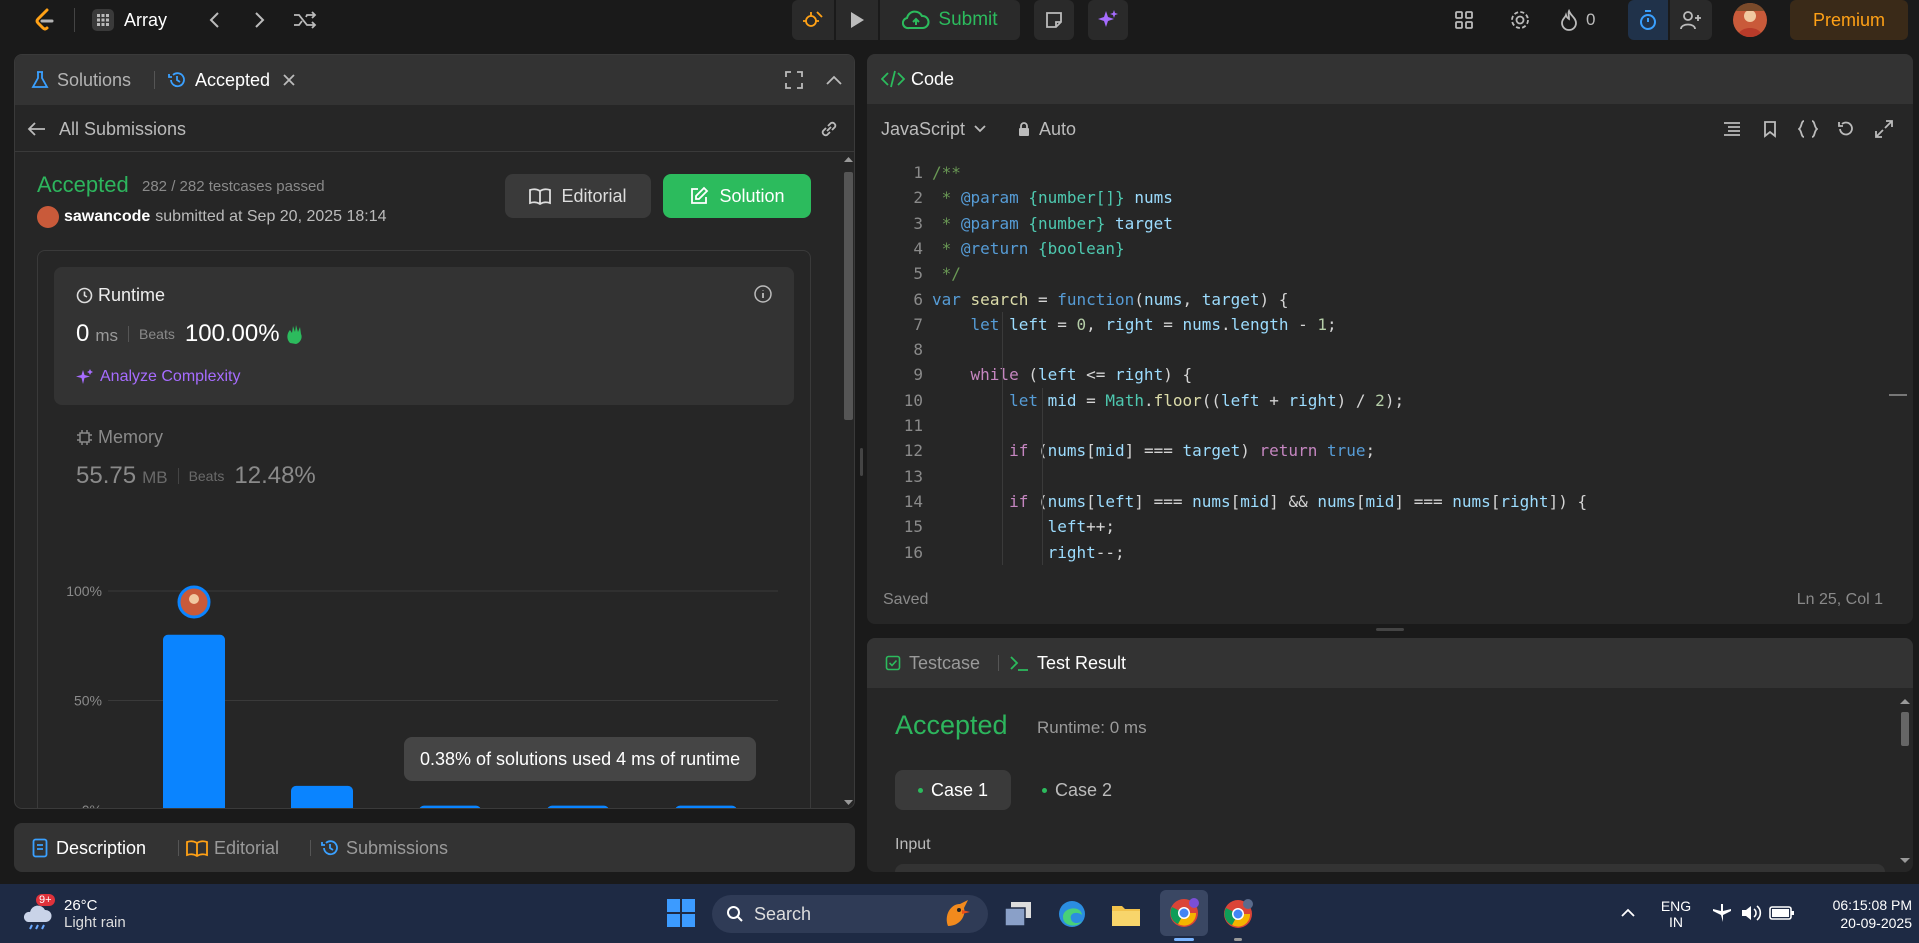 This screenshot has height=943, width=1919. I want to click on chrome-active-icon, so click(1184, 913).